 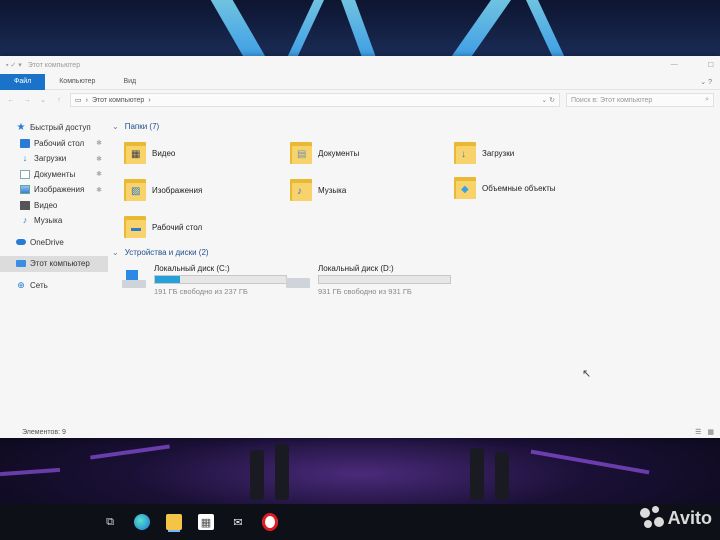 What do you see at coordinates (54, 206) in the screenshot?
I see `nav-item-videos: Видео` at bounding box center [54, 206].